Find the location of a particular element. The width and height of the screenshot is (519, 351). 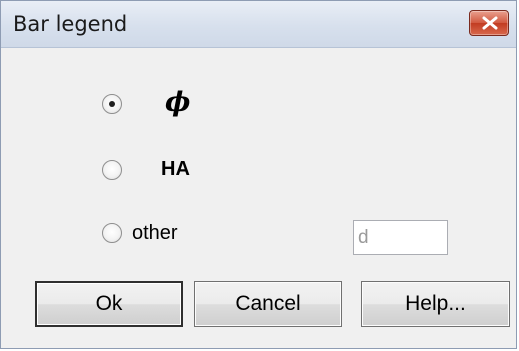

label-ha: HA is located at coordinates (175, 169).